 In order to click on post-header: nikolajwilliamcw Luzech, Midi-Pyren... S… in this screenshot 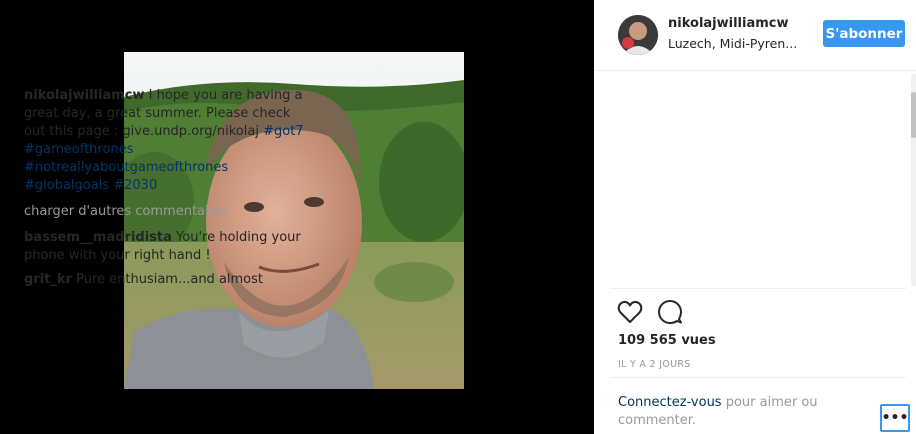, I will do `click(755, 35)`.